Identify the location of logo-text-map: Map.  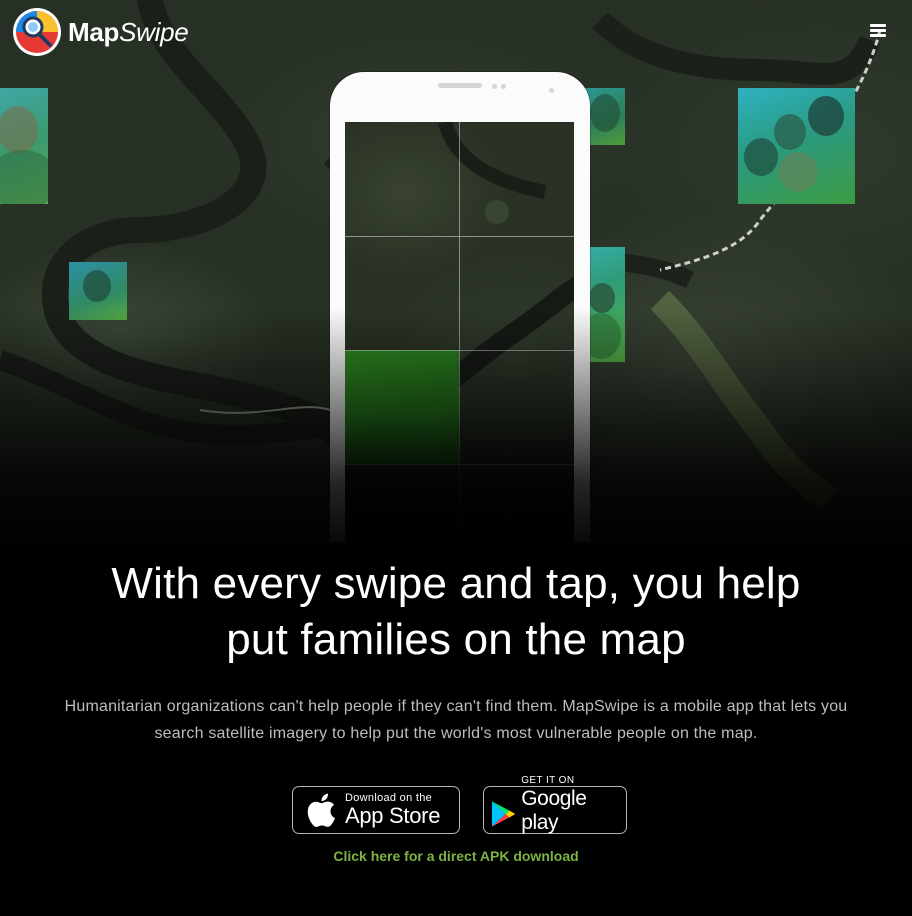
(94, 31).